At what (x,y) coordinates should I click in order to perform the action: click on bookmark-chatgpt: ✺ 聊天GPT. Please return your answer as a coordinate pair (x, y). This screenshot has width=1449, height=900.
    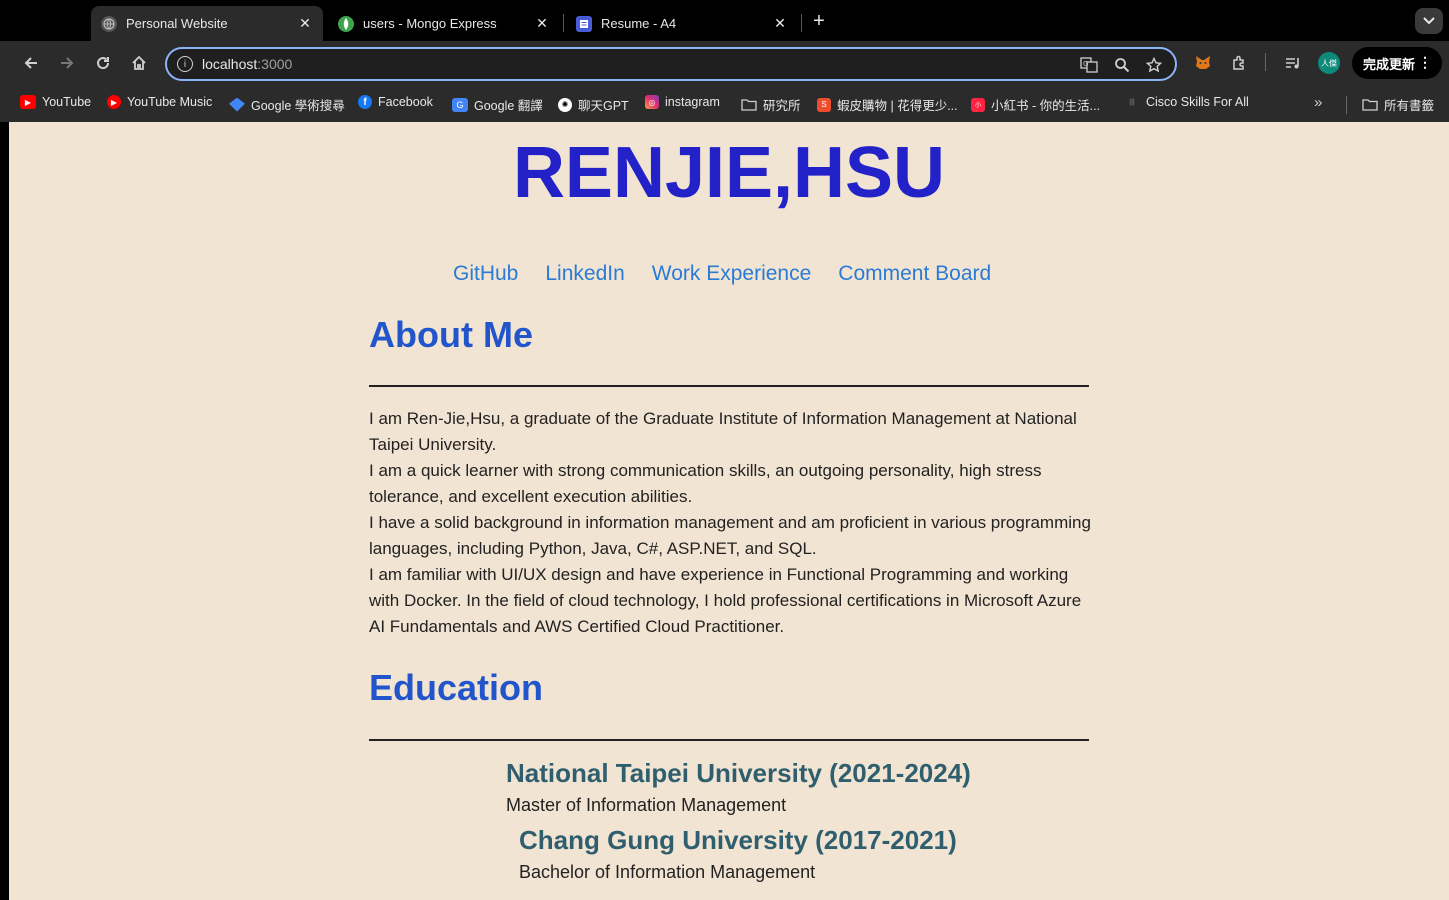
    Looking at the image, I should click on (593, 104).